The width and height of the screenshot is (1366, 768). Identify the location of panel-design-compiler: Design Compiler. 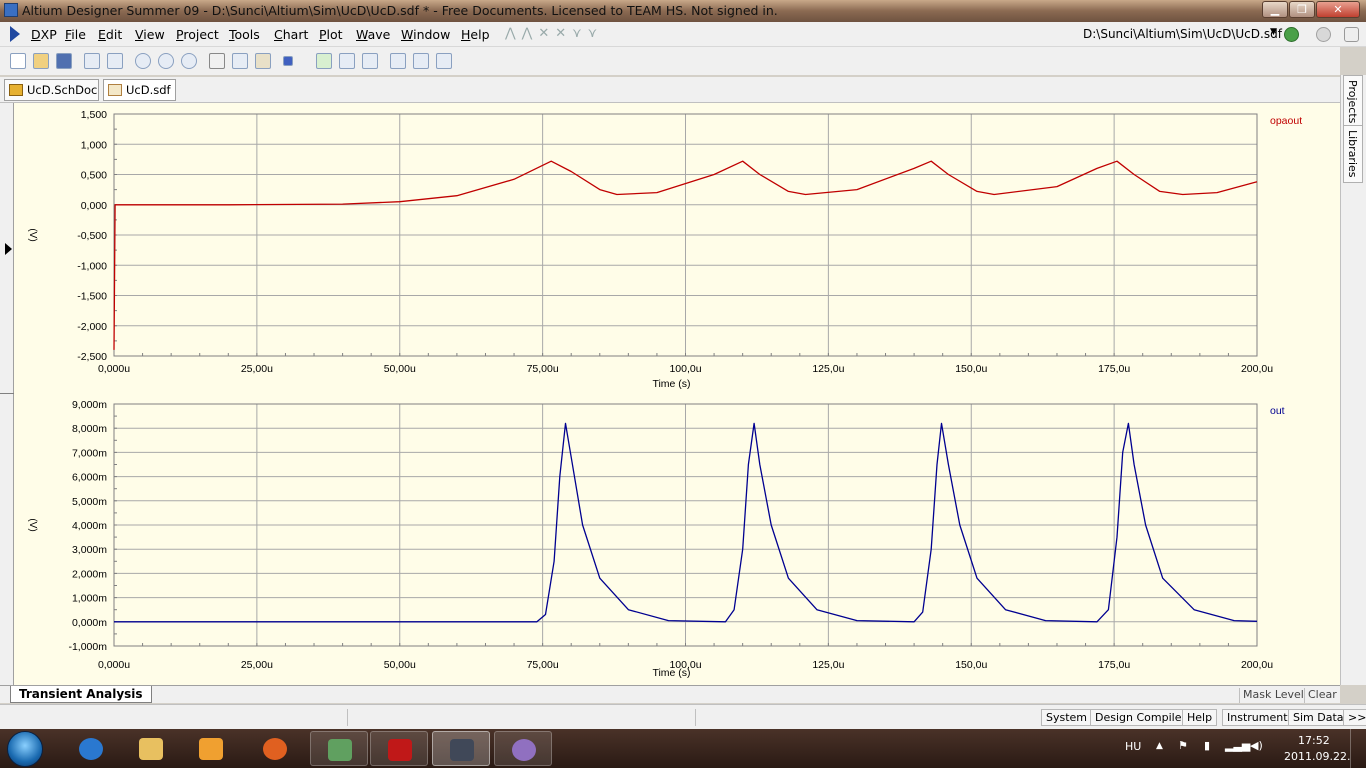
(1140, 717).